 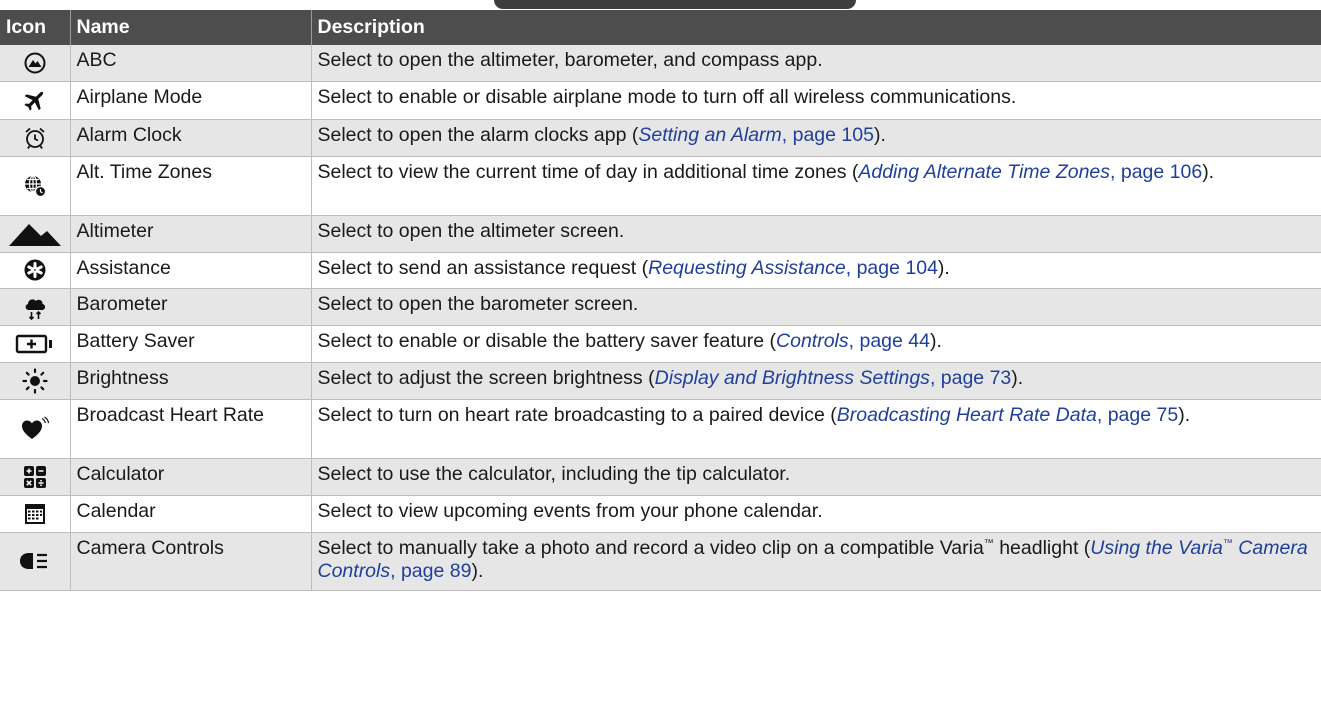 I want to click on row-name: Camera Controls, so click(x=191, y=561).